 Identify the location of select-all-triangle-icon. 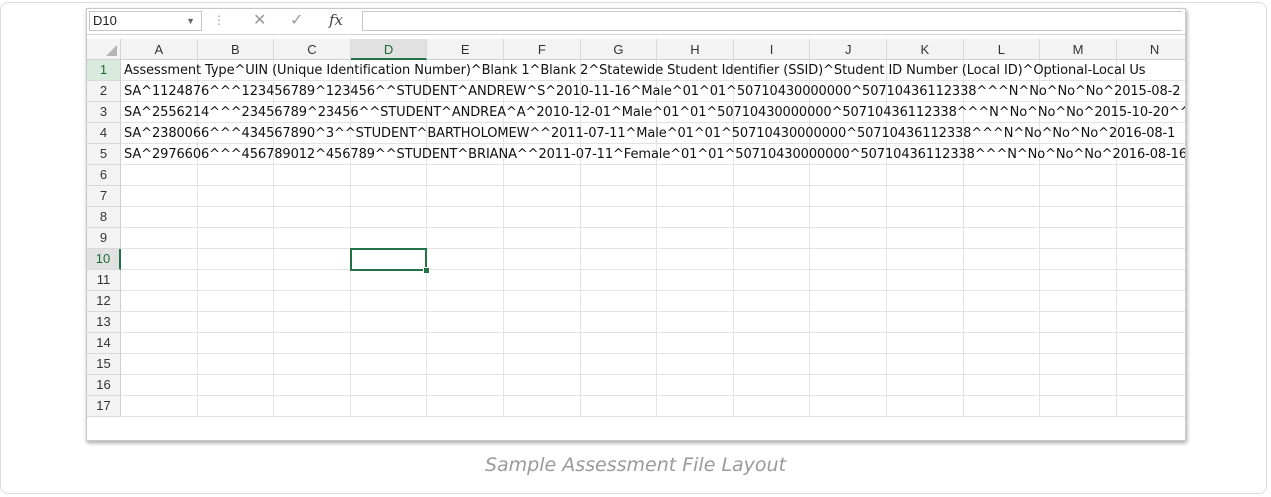
(111, 50).